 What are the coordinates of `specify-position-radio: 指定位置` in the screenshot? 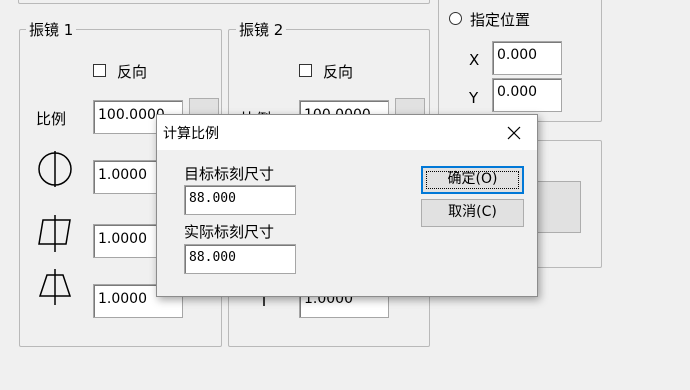 It's located at (509, 19).